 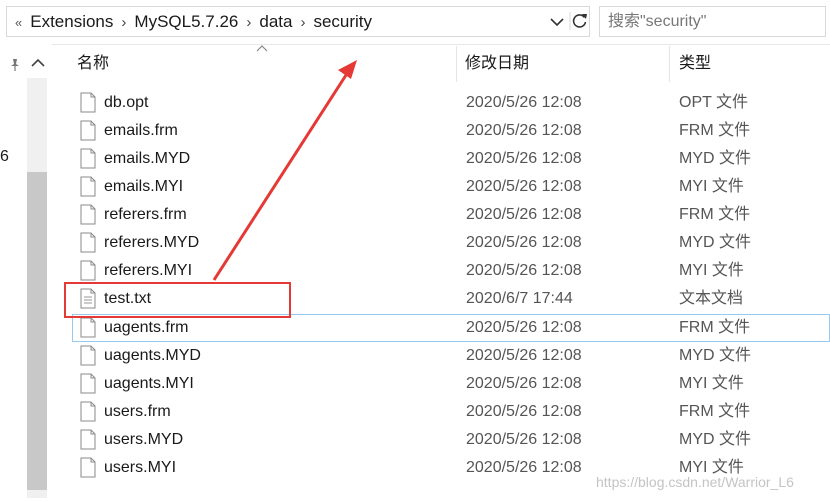 I want to click on column-header-date: 修改日期, so click(x=497, y=64).